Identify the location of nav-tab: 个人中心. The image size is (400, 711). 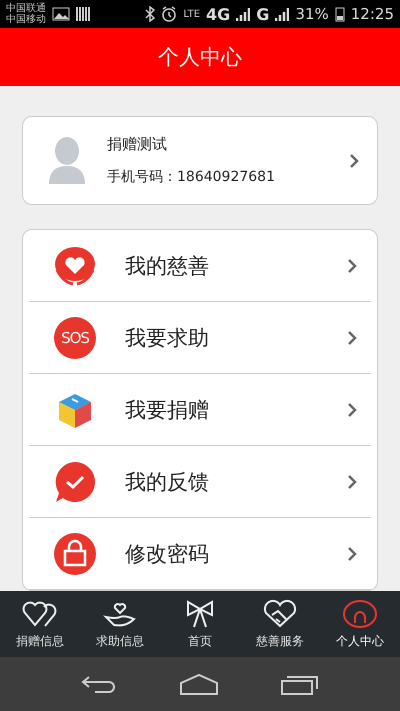
(360, 624).